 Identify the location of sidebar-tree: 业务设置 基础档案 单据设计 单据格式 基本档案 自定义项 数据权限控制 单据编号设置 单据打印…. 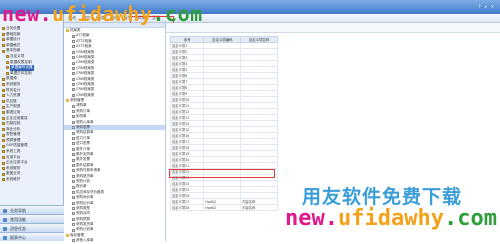
(32, 104).